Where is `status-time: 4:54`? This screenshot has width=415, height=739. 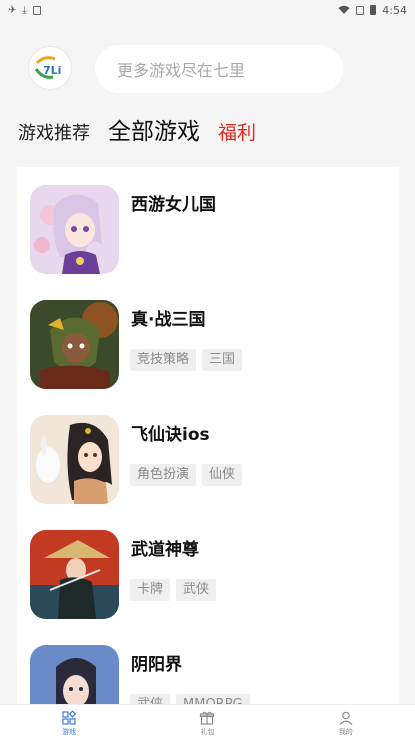
status-time: 4:54 is located at coordinates (394, 10).